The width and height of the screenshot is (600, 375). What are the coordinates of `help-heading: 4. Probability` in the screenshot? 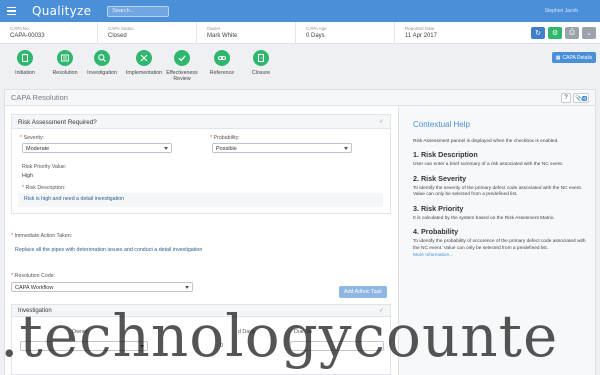 It's located at (436, 232).